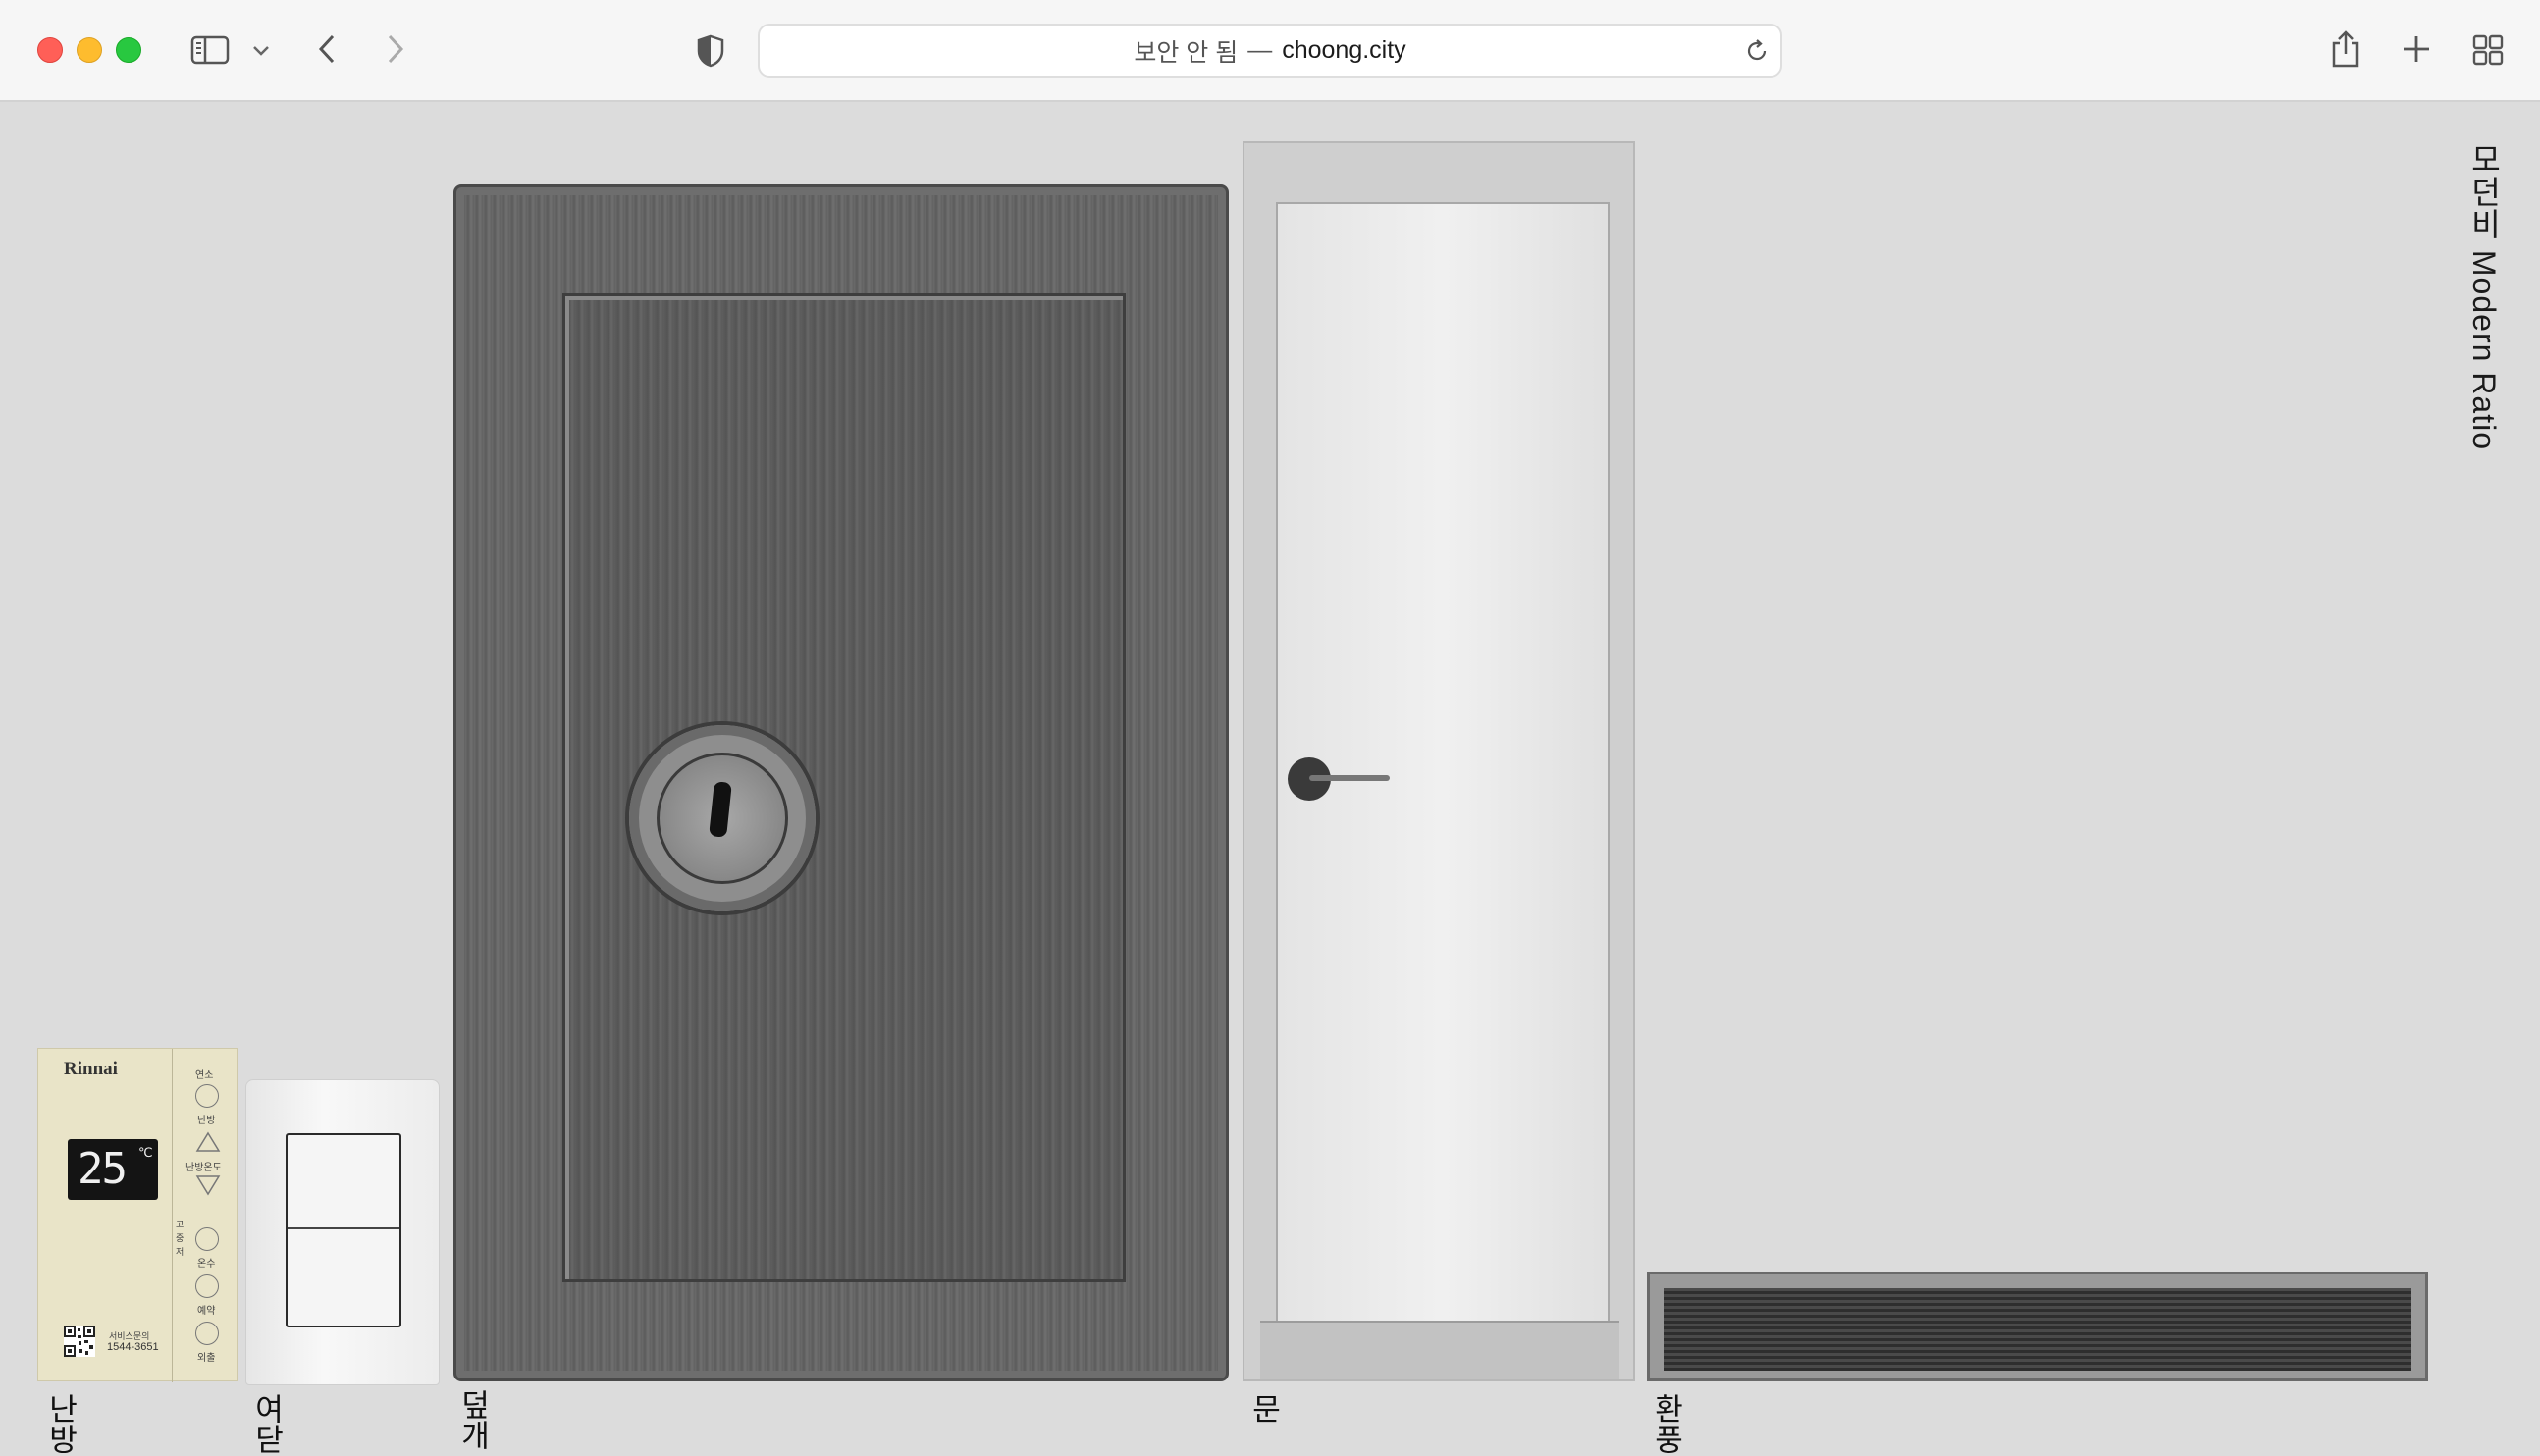 Image resolution: width=2540 pixels, height=1456 pixels. What do you see at coordinates (1439, 1350) in the screenshot?
I see `door-threshold` at bounding box center [1439, 1350].